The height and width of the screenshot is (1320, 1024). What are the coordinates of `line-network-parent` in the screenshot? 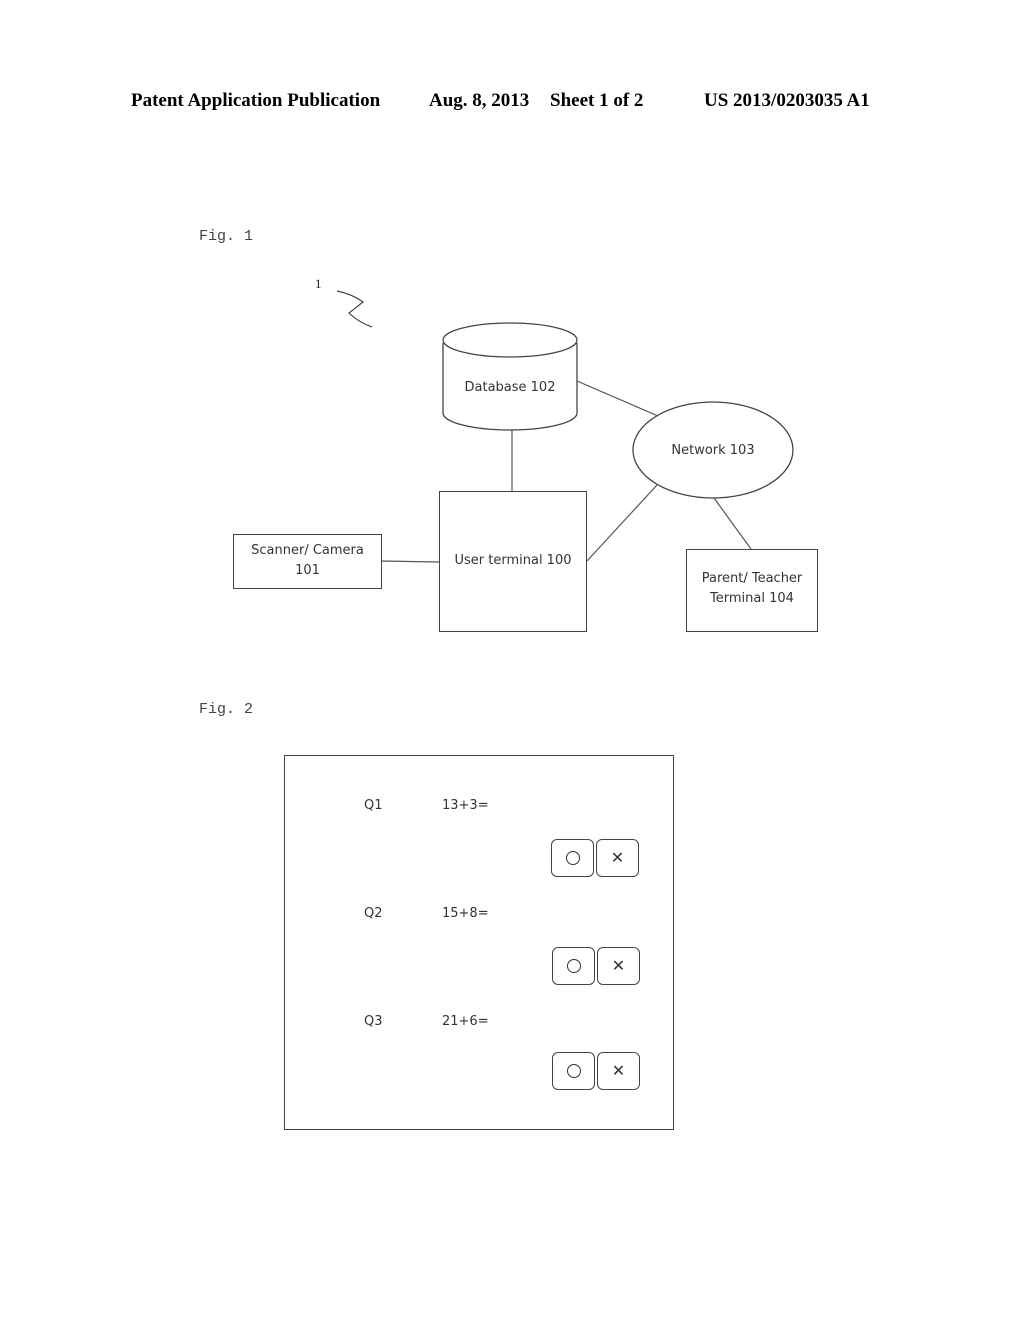 It's located at (732, 523).